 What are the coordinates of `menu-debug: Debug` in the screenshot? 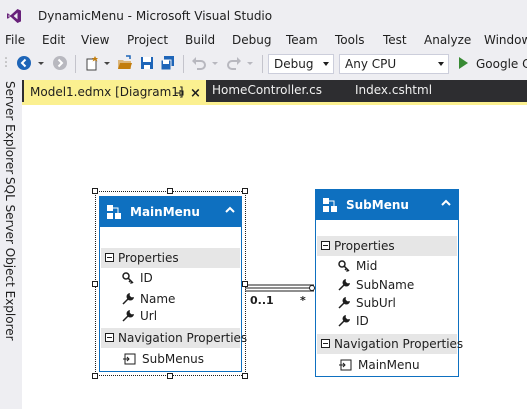 It's located at (251, 40).